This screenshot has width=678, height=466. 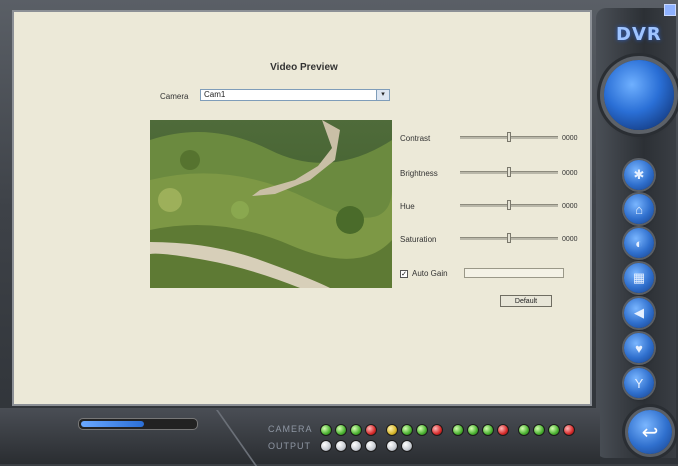 I want to click on contrast-thumb, so click(x=509, y=137).